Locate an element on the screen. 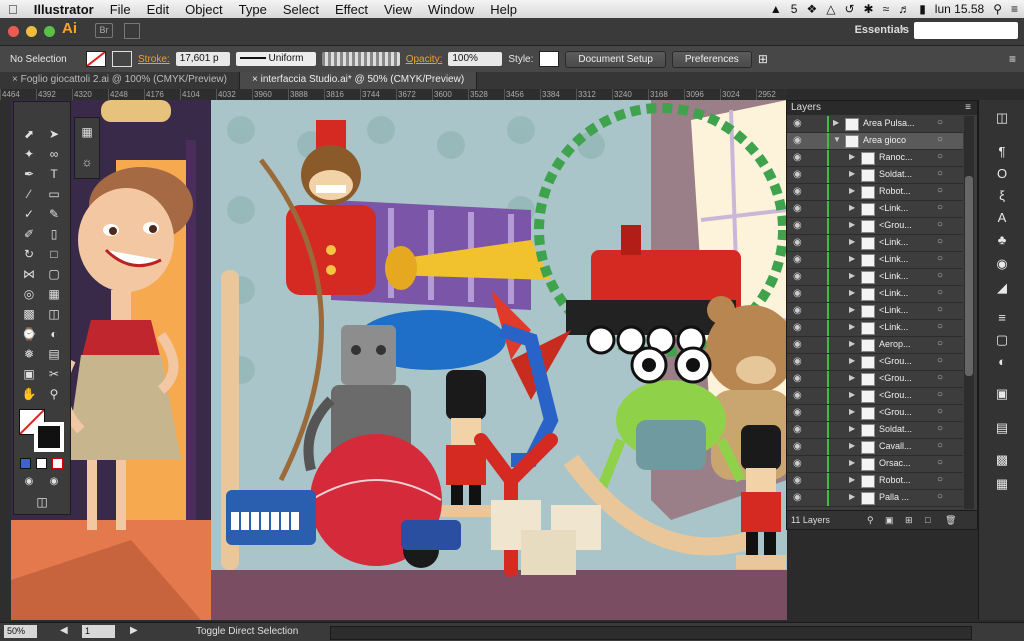 This screenshot has height=641, width=1024. swatches-icon: ◉ is located at coordinates (1002, 264).